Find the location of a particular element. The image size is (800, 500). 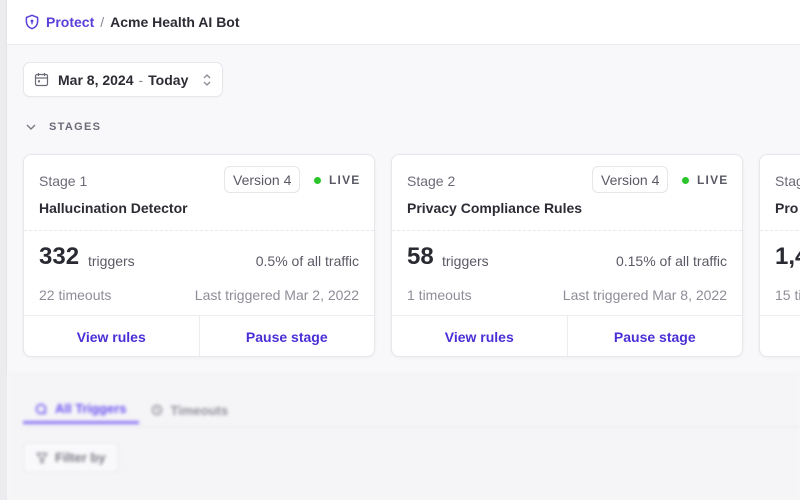

breadcrumb-current: Acme Health AI Bot is located at coordinates (175, 22).